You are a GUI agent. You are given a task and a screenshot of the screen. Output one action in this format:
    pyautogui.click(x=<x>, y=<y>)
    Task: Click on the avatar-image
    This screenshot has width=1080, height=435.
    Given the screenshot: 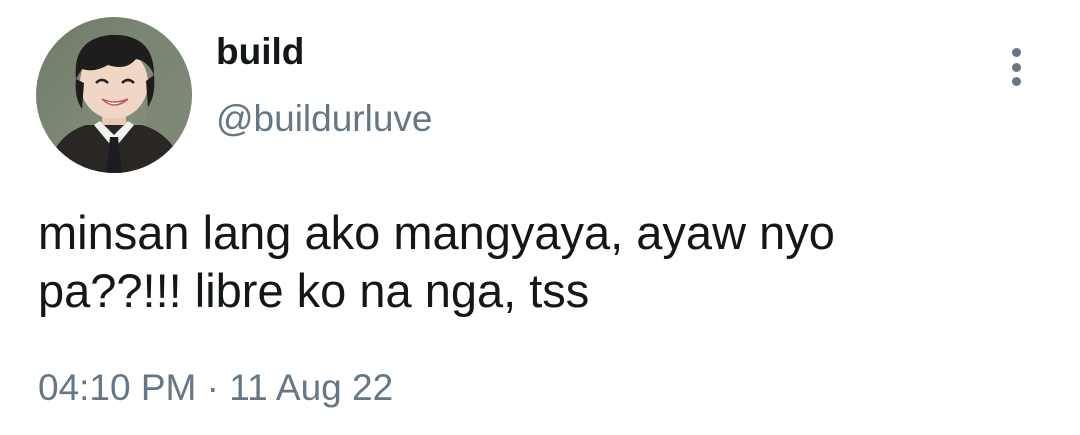 What is the action you would take?
    pyautogui.click(x=114, y=95)
    